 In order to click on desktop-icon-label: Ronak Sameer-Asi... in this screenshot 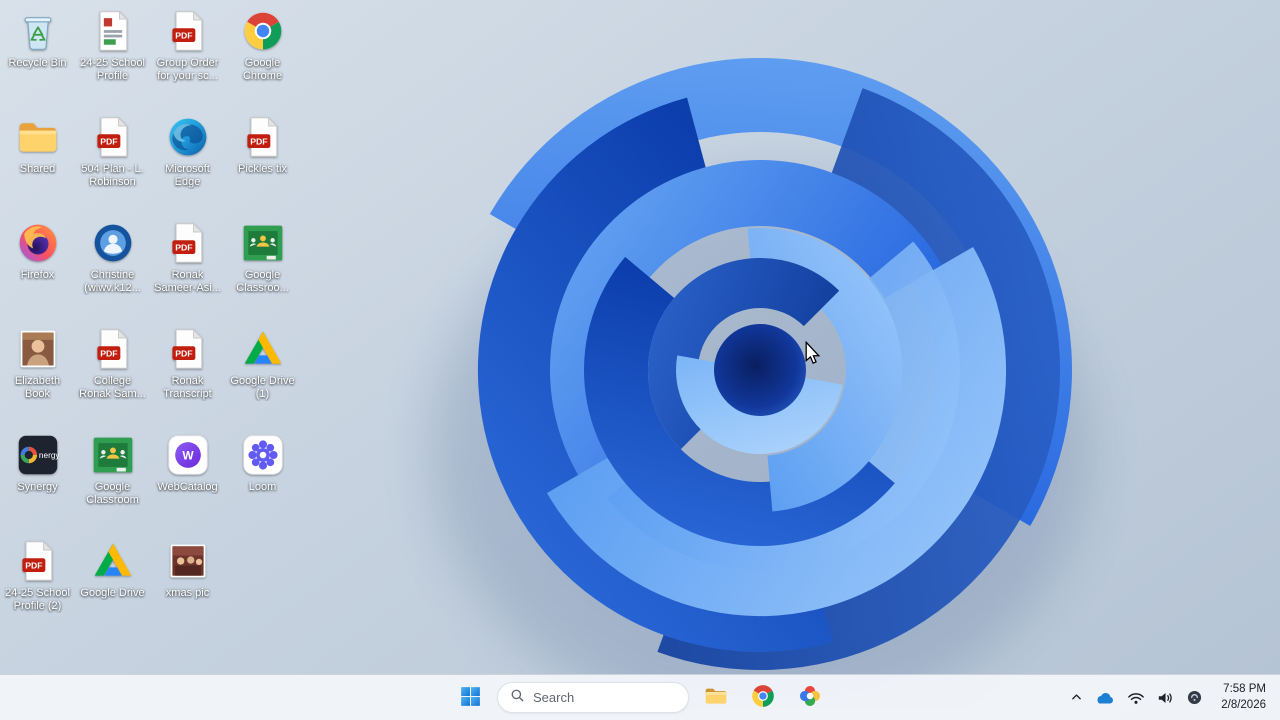, I will do `click(187, 282)`.